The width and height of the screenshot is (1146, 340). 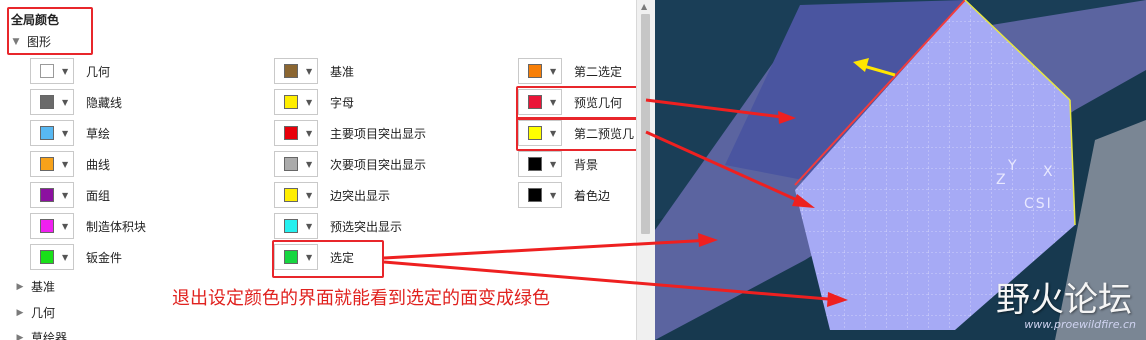 I want to click on tree-section-datum: ▶ 基准, so click(x=35, y=286).